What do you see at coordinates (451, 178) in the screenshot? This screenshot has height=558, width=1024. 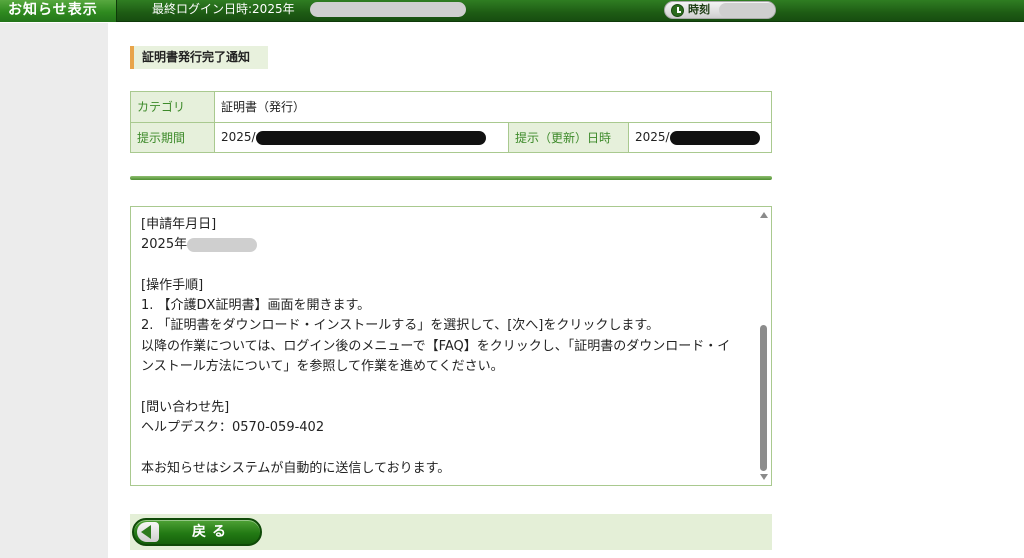 I see `section-divider` at bounding box center [451, 178].